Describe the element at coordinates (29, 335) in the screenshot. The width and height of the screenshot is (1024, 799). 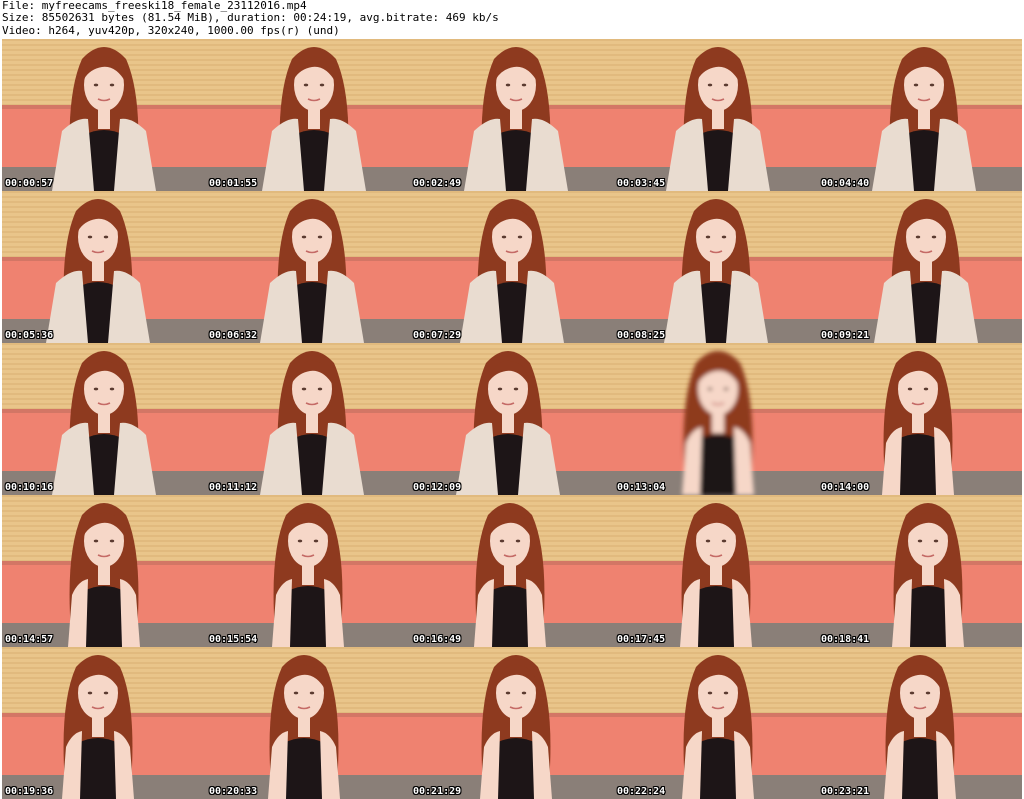
I see `thumbnail-timestamp: 00:05:36` at that location.